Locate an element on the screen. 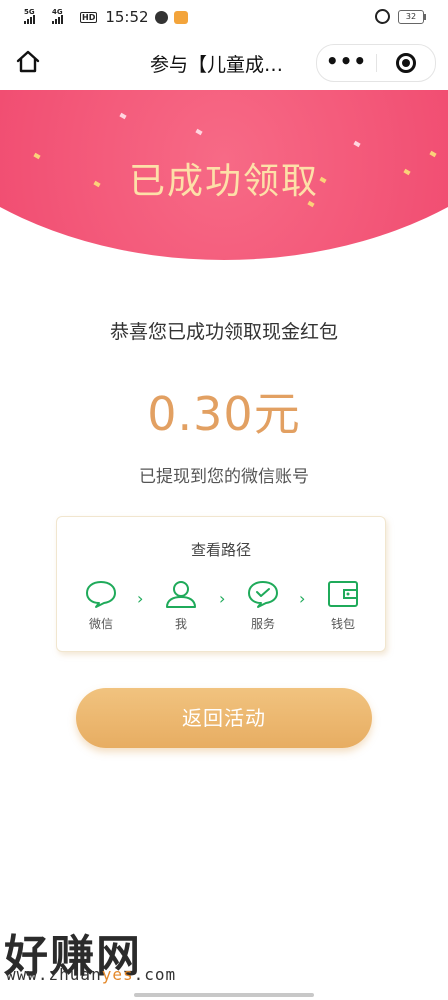 This screenshot has height=1000, width=448. step-label: 微信 is located at coordinates (100, 624).